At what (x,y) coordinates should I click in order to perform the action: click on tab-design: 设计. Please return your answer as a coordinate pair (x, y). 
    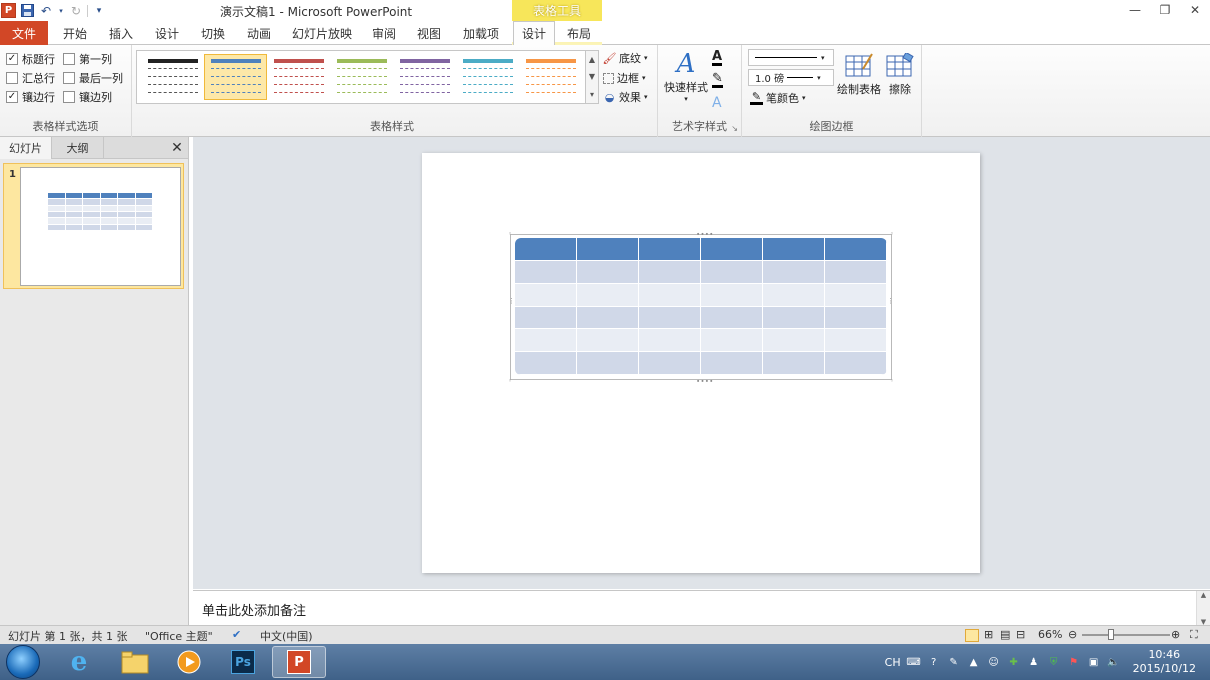
    Looking at the image, I should click on (167, 33).